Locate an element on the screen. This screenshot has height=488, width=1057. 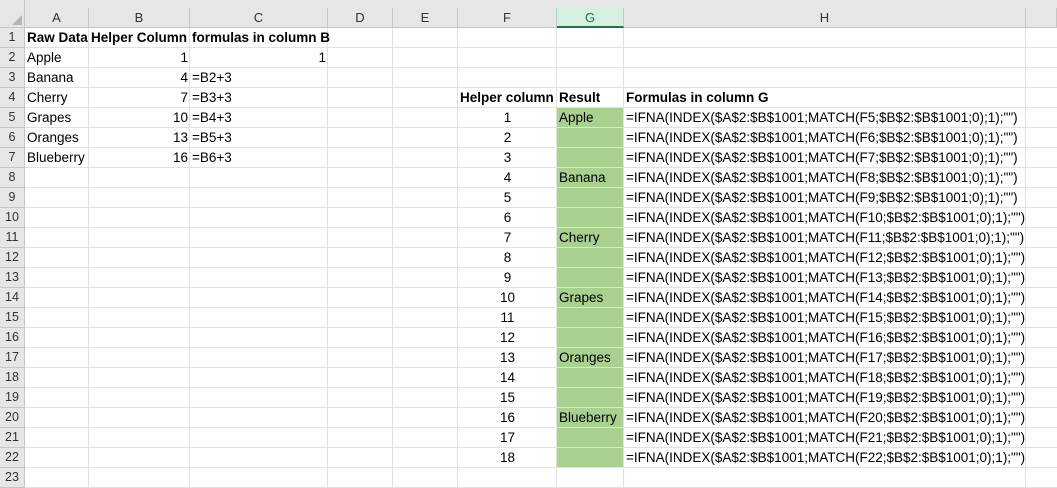
row-header: 13 is located at coordinates (12, 278).